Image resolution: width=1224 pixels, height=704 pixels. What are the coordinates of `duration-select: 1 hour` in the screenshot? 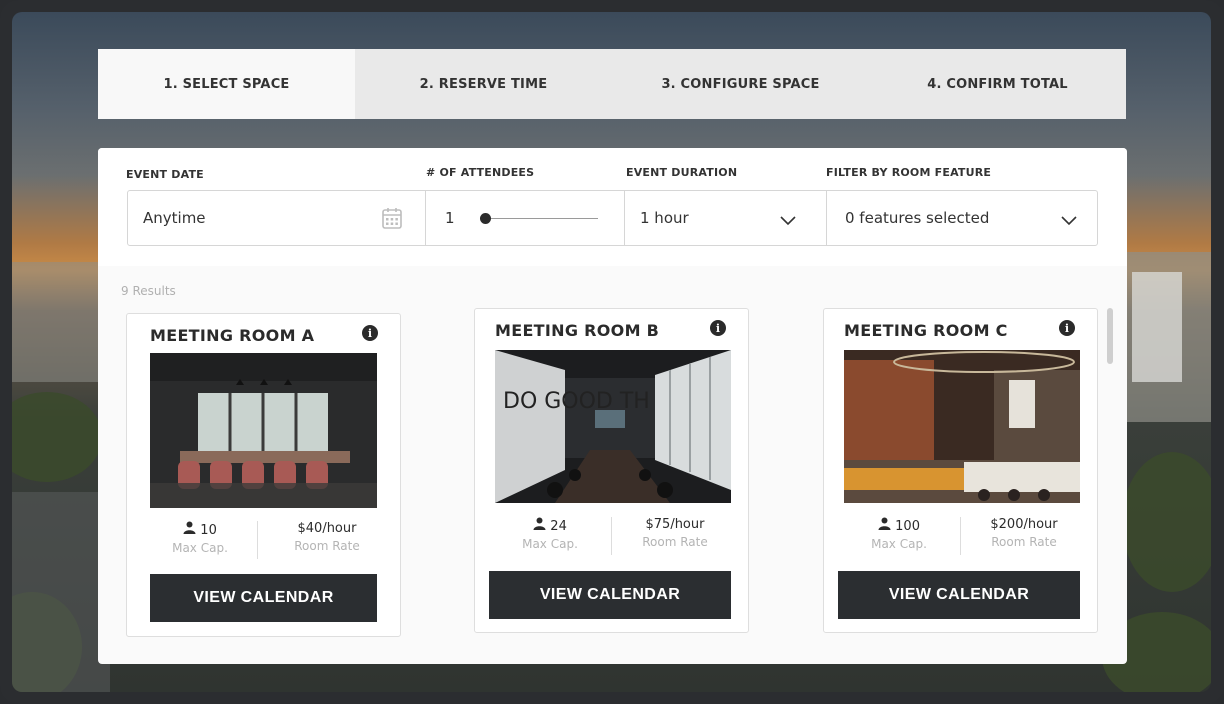 It's located at (726, 218).